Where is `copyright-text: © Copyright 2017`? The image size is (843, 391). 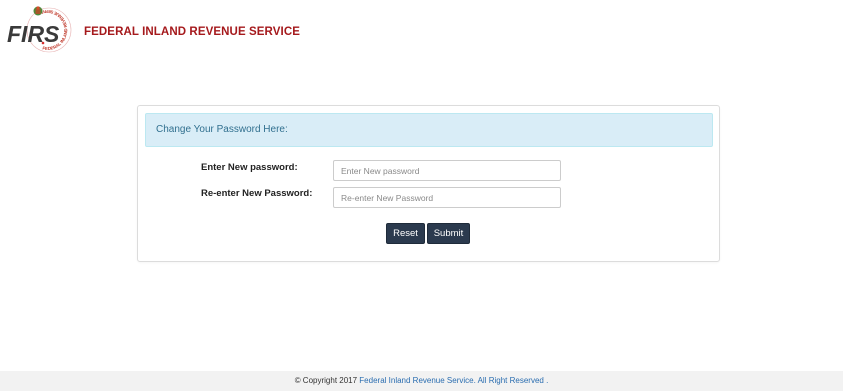
copyright-text: © Copyright 2017 is located at coordinates (326, 380).